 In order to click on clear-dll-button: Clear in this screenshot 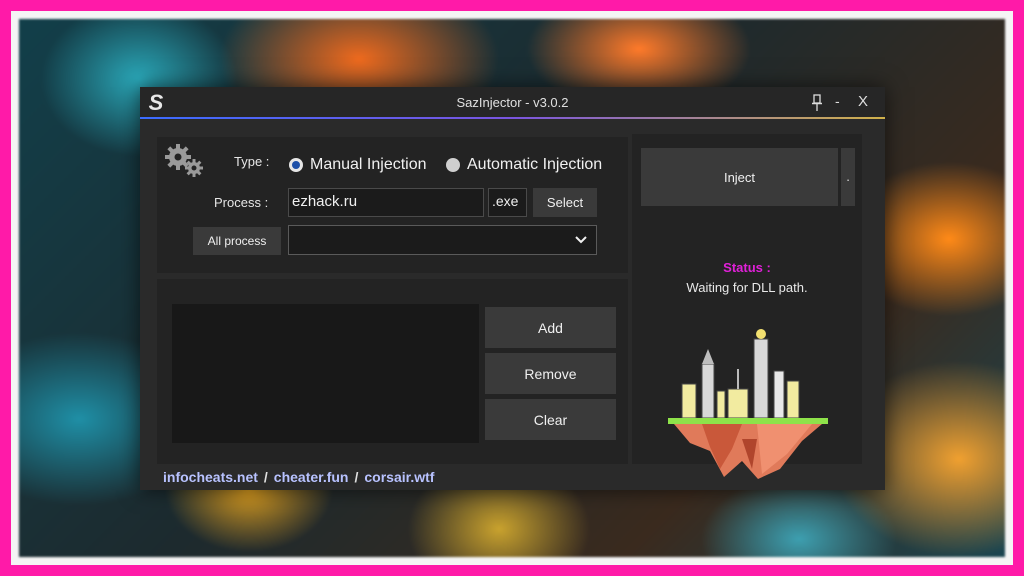, I will do `click(550, 419)`.